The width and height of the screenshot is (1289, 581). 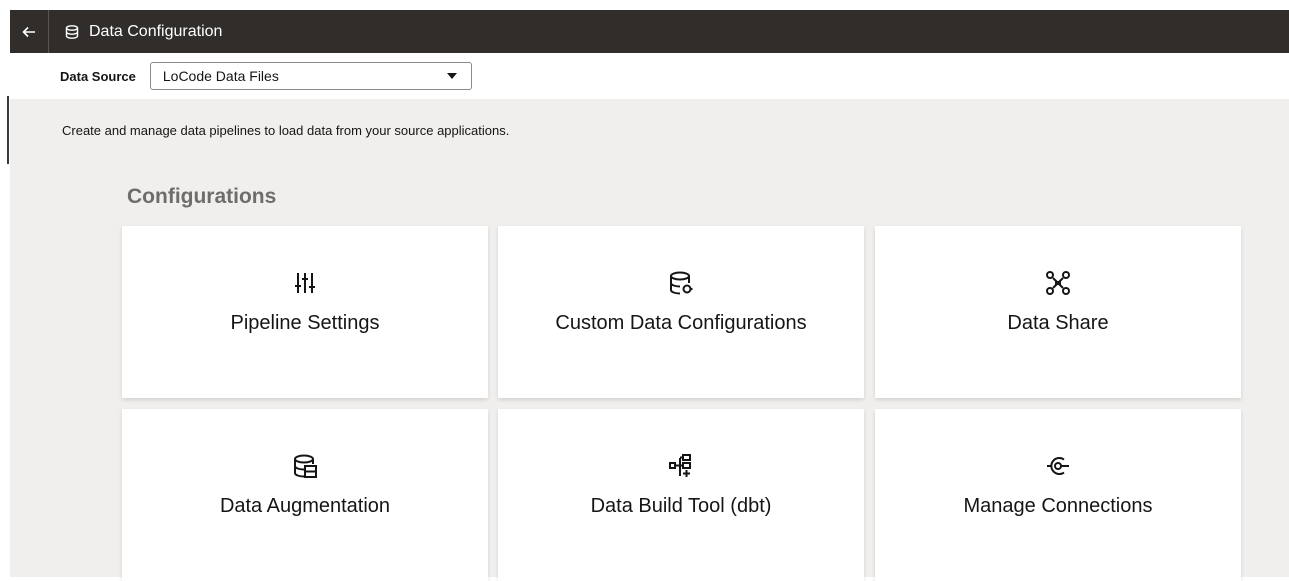 I want to click on data-source-label: Data Source, so click(x=98, y=76).